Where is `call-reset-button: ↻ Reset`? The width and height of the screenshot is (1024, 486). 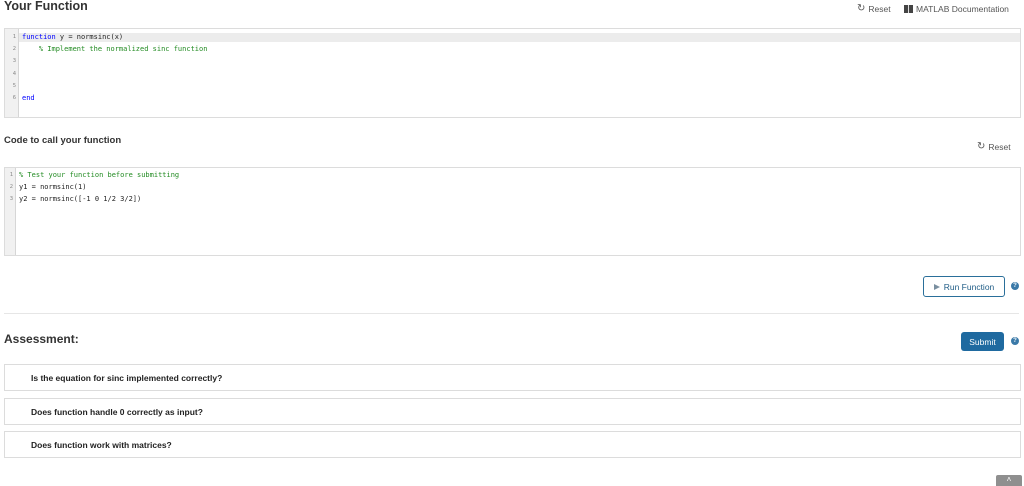
call-reset-button: ↻ Reset is located at coordinates (994, 147).